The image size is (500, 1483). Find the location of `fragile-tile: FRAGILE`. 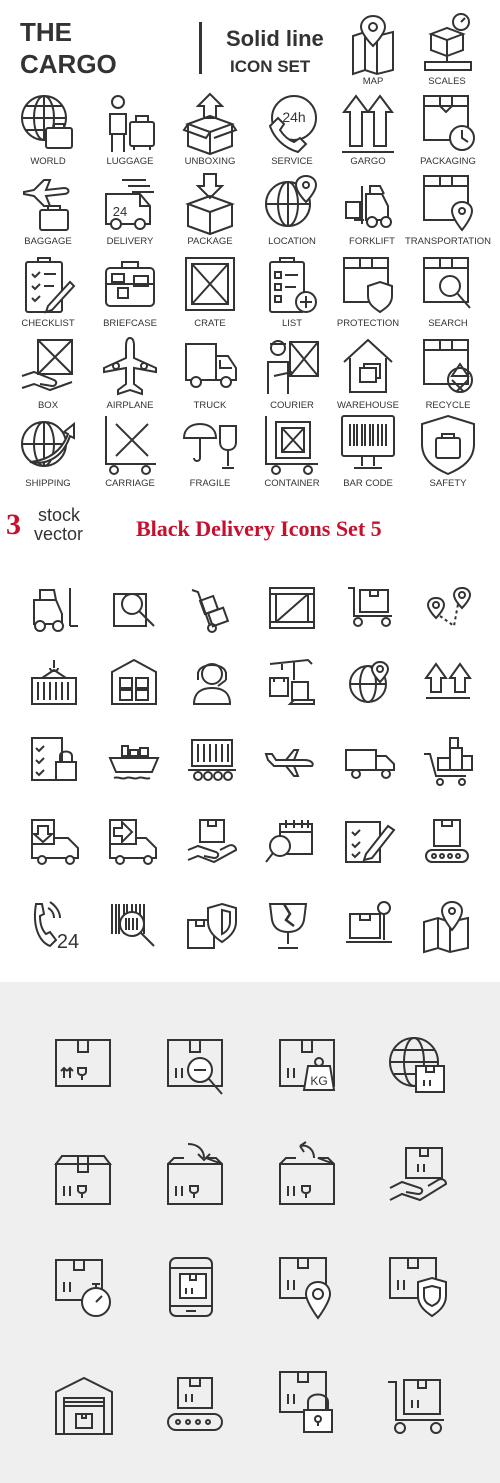

fragile-tile: FRAGILE is located at coordinates (210, 455).